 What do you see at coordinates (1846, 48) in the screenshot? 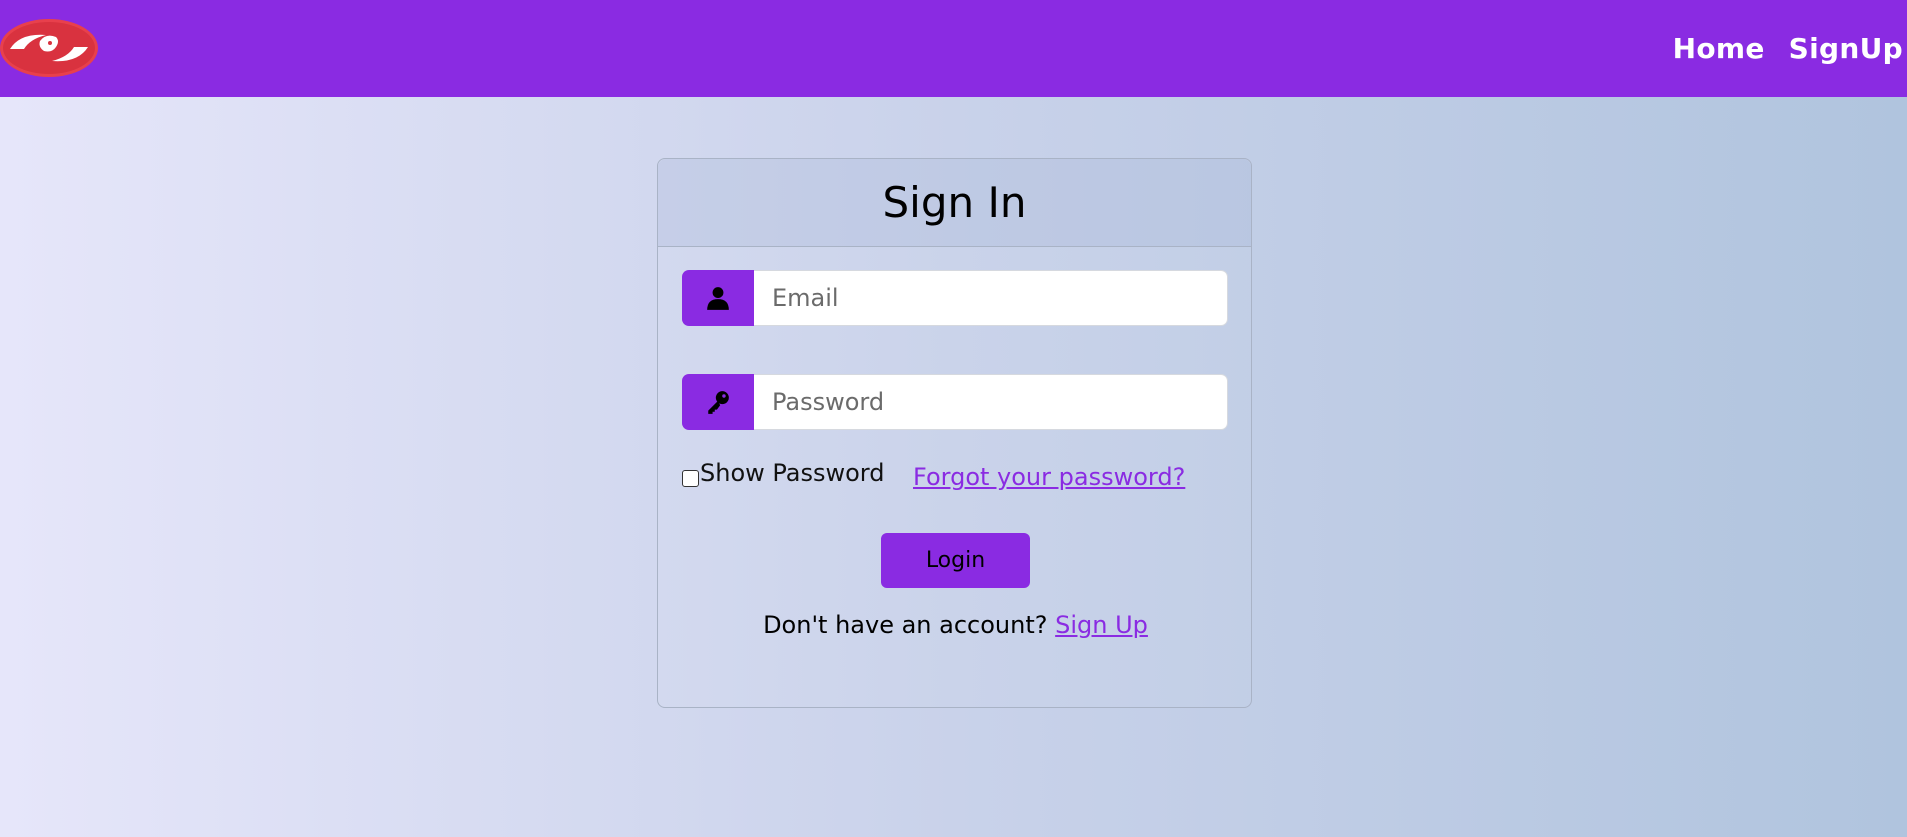
I see `nav-signup-link: SignUp` at bounding box center [1846, 48].